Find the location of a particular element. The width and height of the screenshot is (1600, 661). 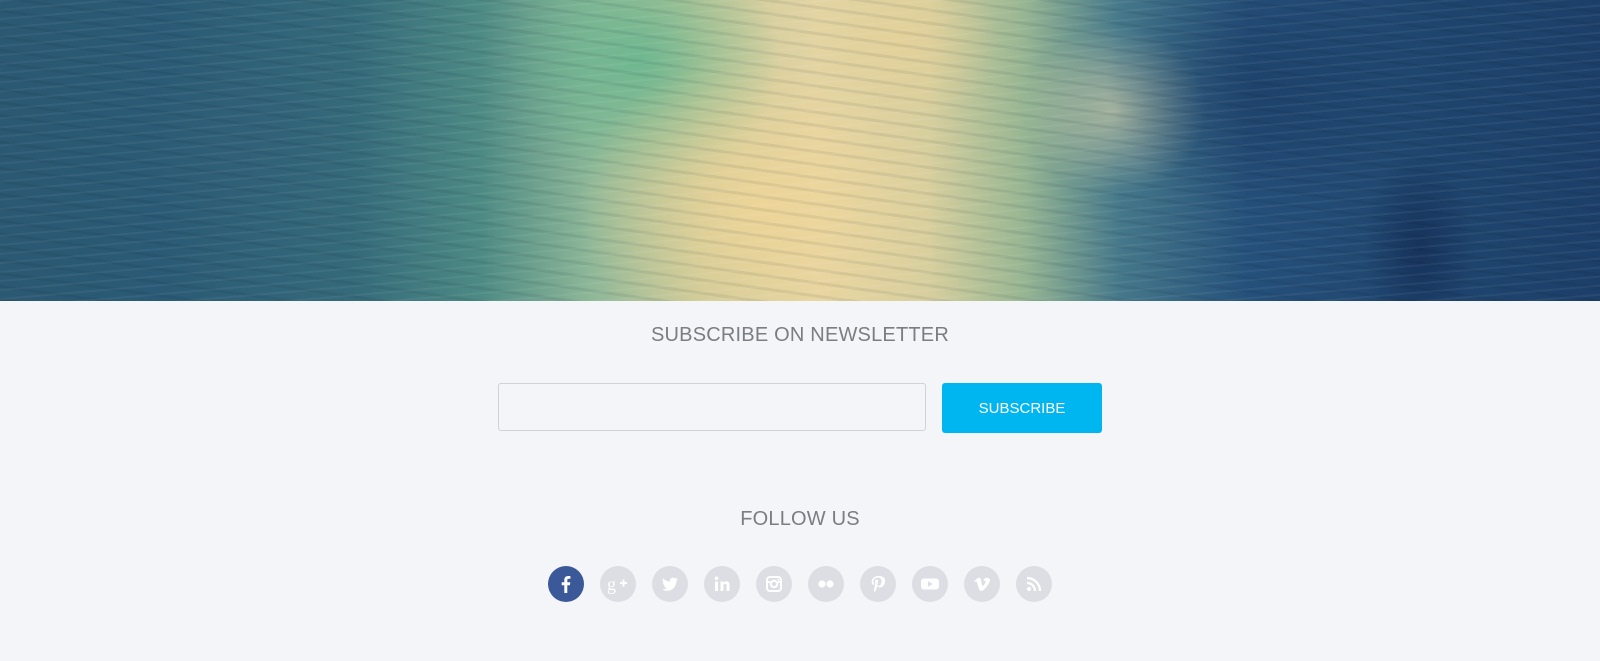

vimeo-link is located at coordinates (982, 584).